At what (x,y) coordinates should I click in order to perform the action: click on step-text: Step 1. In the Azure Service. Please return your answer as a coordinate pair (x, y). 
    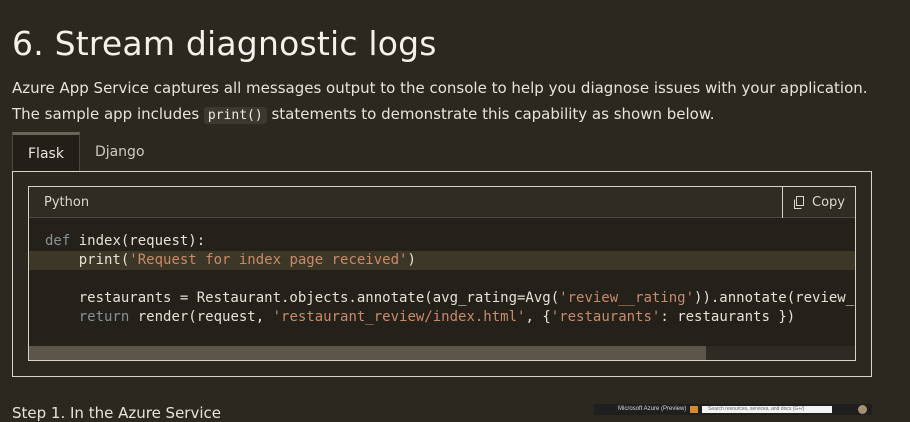
    Looking at the image, I should click on (116, 413).